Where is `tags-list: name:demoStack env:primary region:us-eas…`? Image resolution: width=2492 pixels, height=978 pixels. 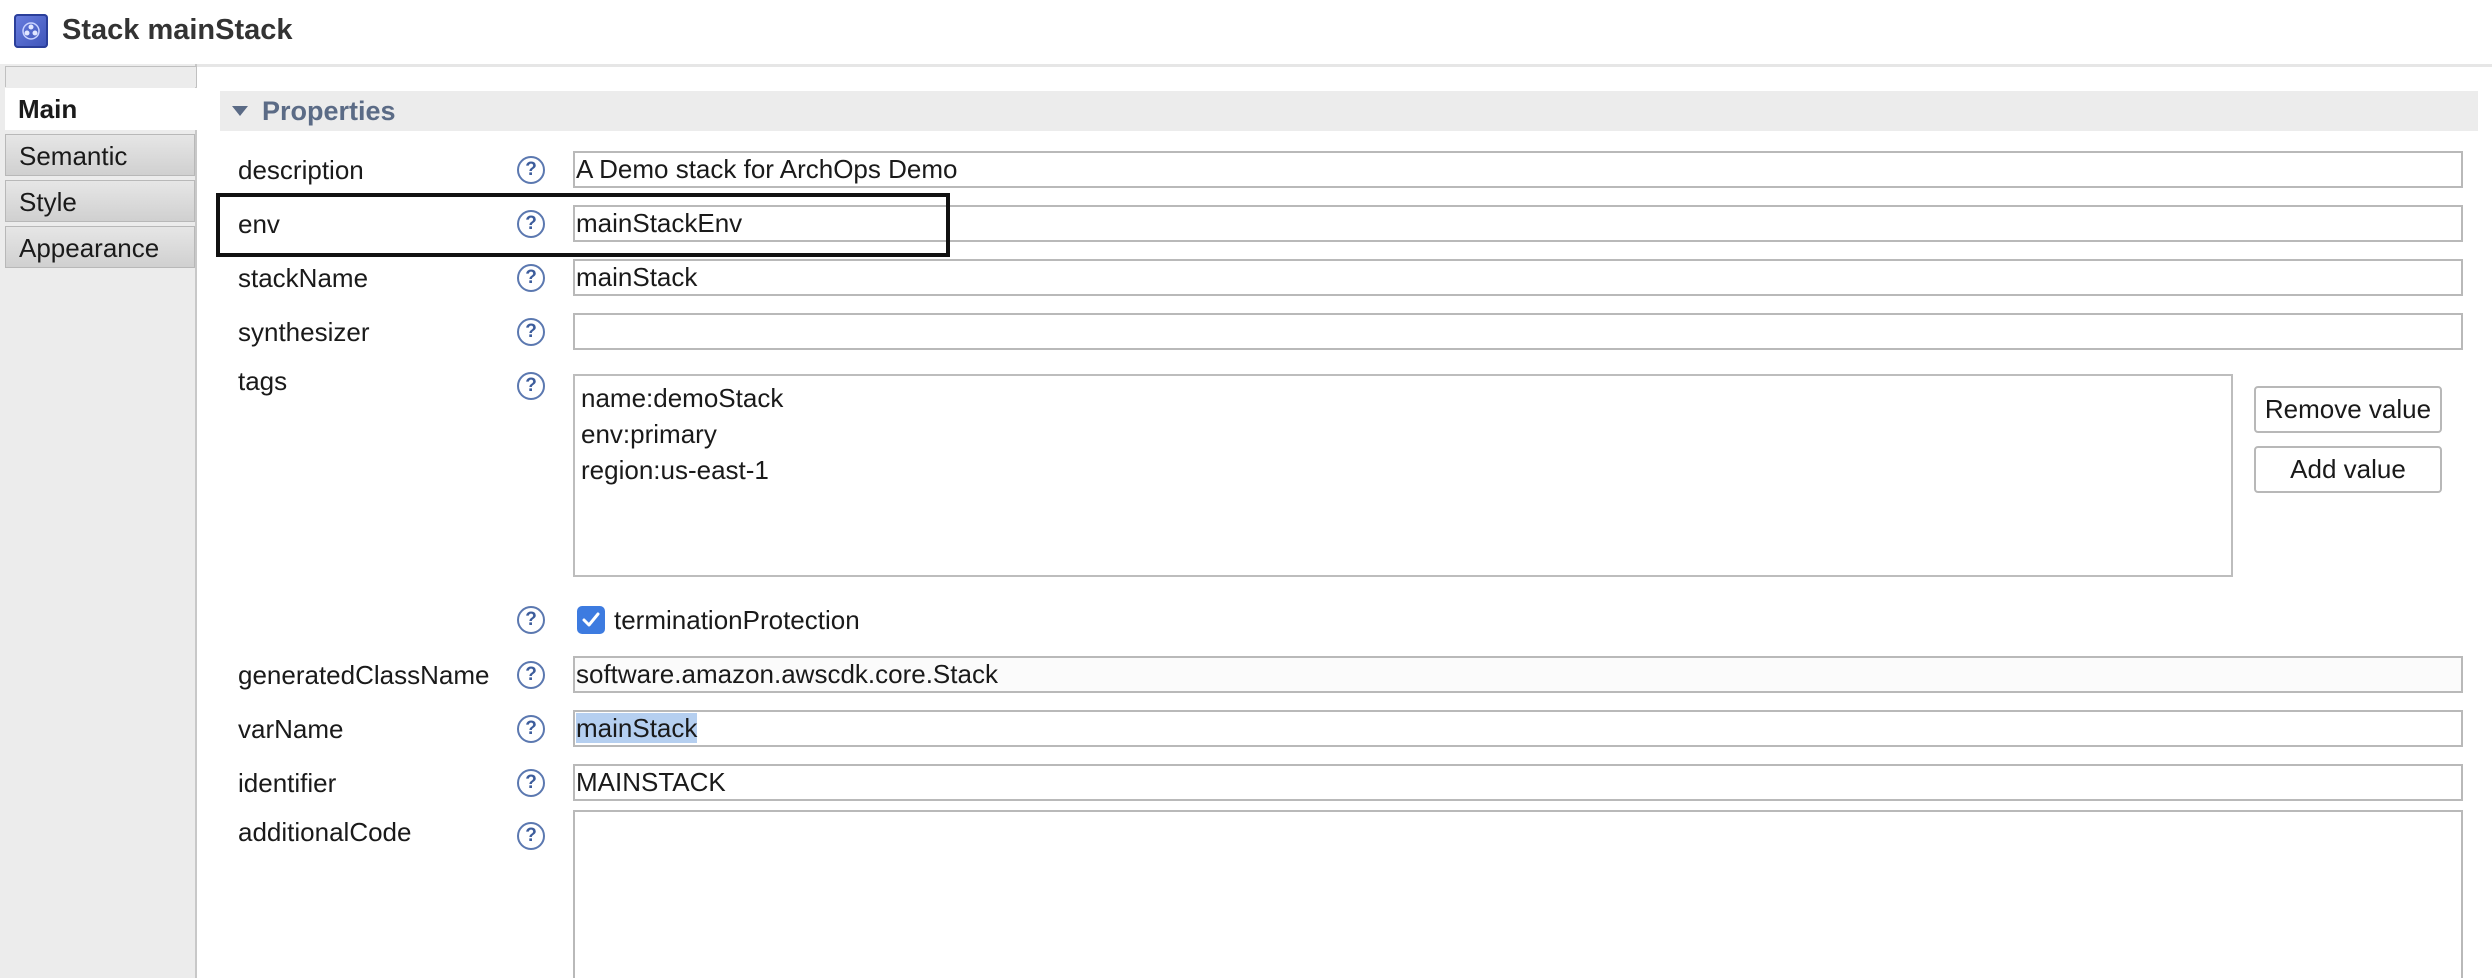
tags-list: name:demoStack env:primary region:us-eas… is located at coordinates (1403, 475).